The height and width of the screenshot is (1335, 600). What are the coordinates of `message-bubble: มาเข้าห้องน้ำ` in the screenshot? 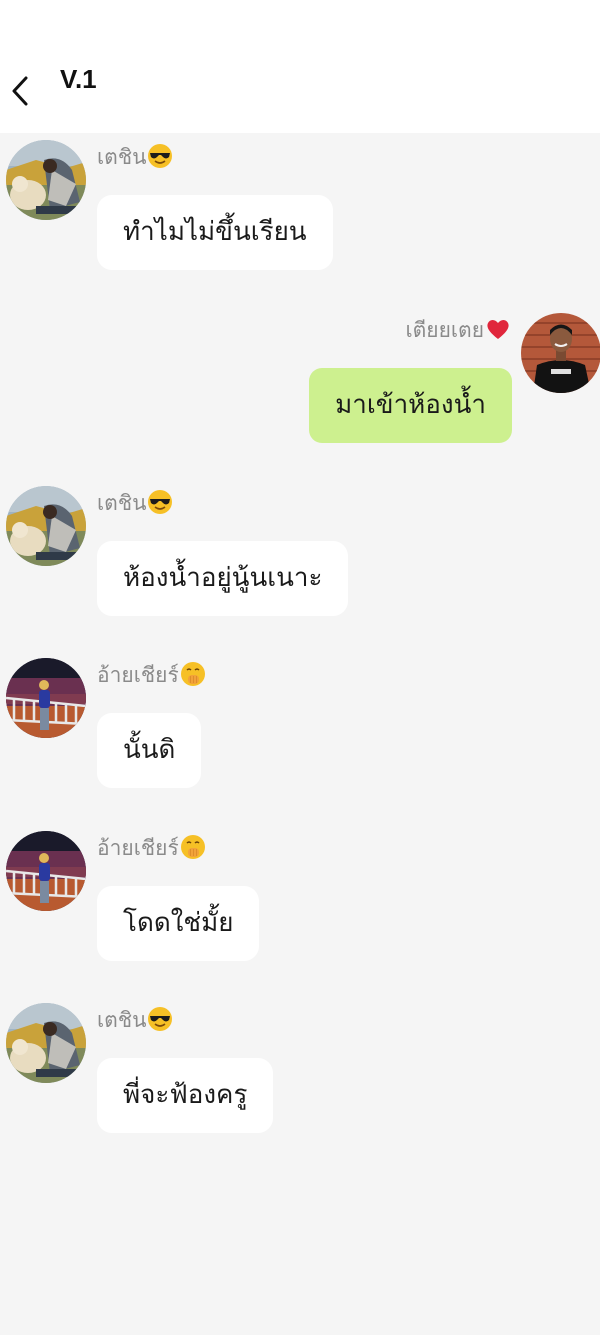 It's located at (410, 405).